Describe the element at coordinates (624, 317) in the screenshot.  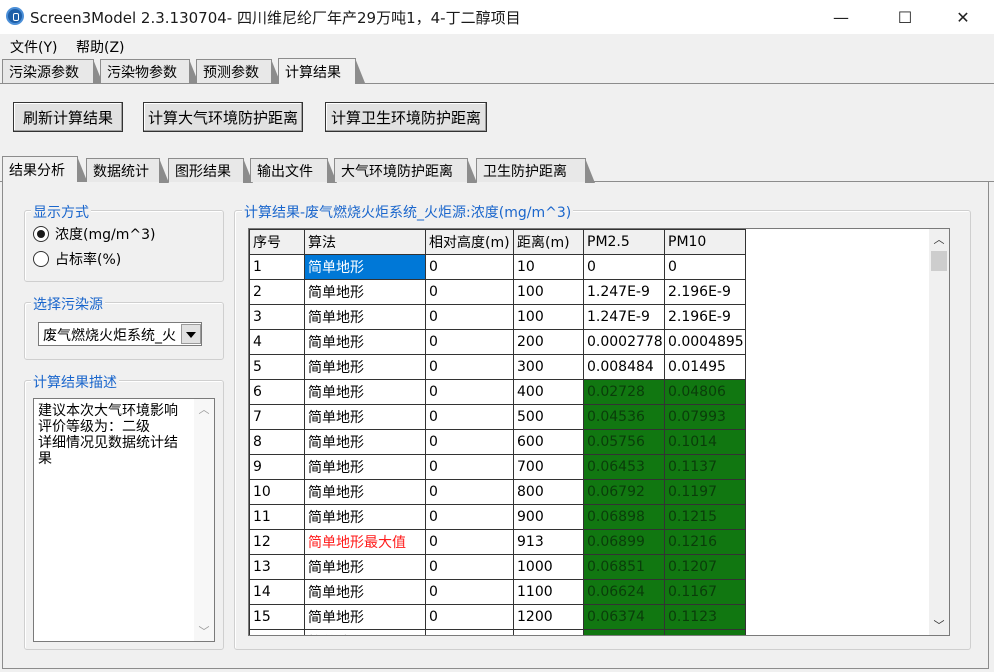
I see `table-cell: 1.247E-9` at that location.